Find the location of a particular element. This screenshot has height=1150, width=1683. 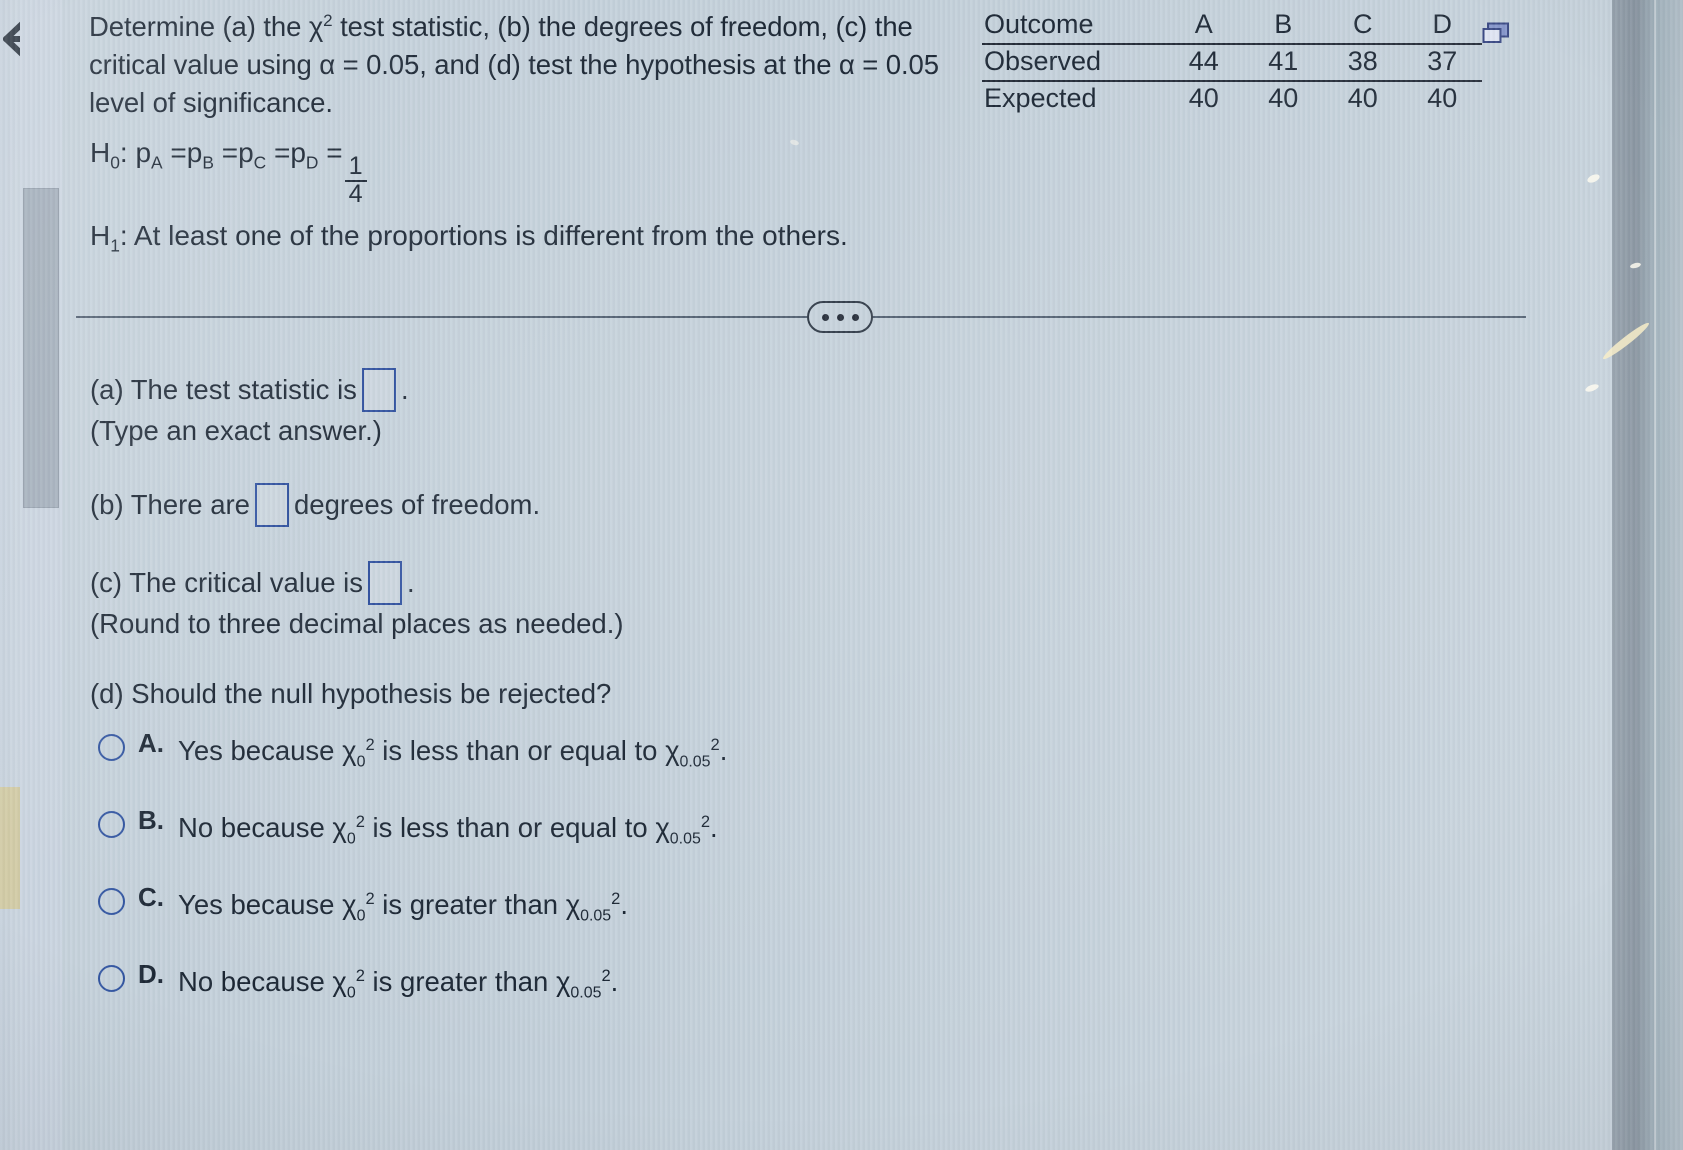

choice-c-lead: Yes because is located at coordinates (260, 904).